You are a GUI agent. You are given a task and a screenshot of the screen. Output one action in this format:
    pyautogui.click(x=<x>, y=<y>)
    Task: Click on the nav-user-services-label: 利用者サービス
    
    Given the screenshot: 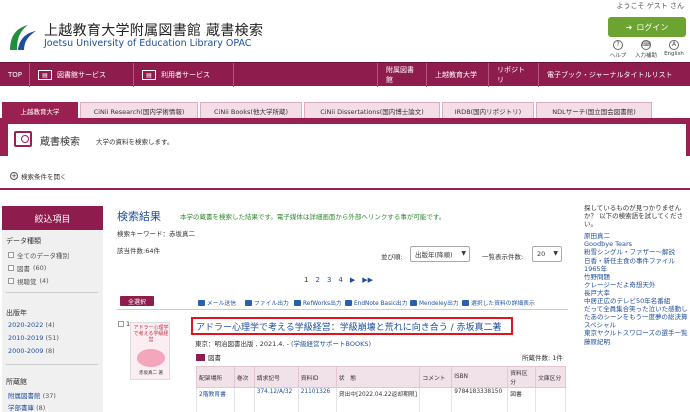 What is the action you would take?
    pyautogui.click(x=185, y=75)
    